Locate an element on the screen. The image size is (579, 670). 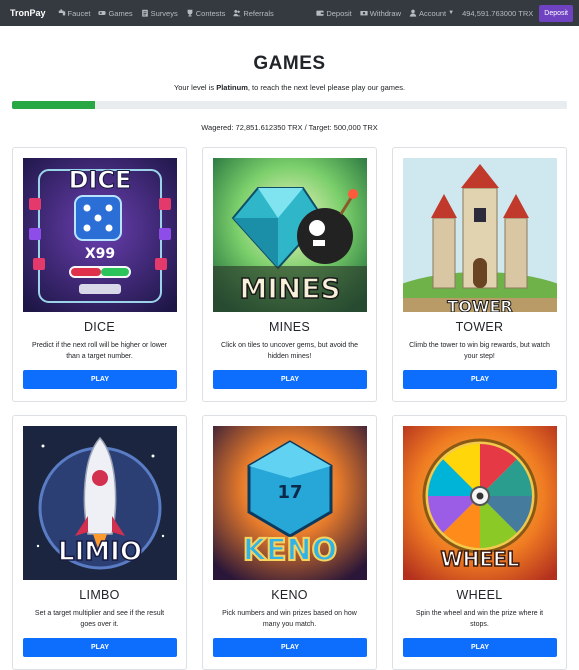
play-wheel-button: PLAY is located at coordinates (480, 647).